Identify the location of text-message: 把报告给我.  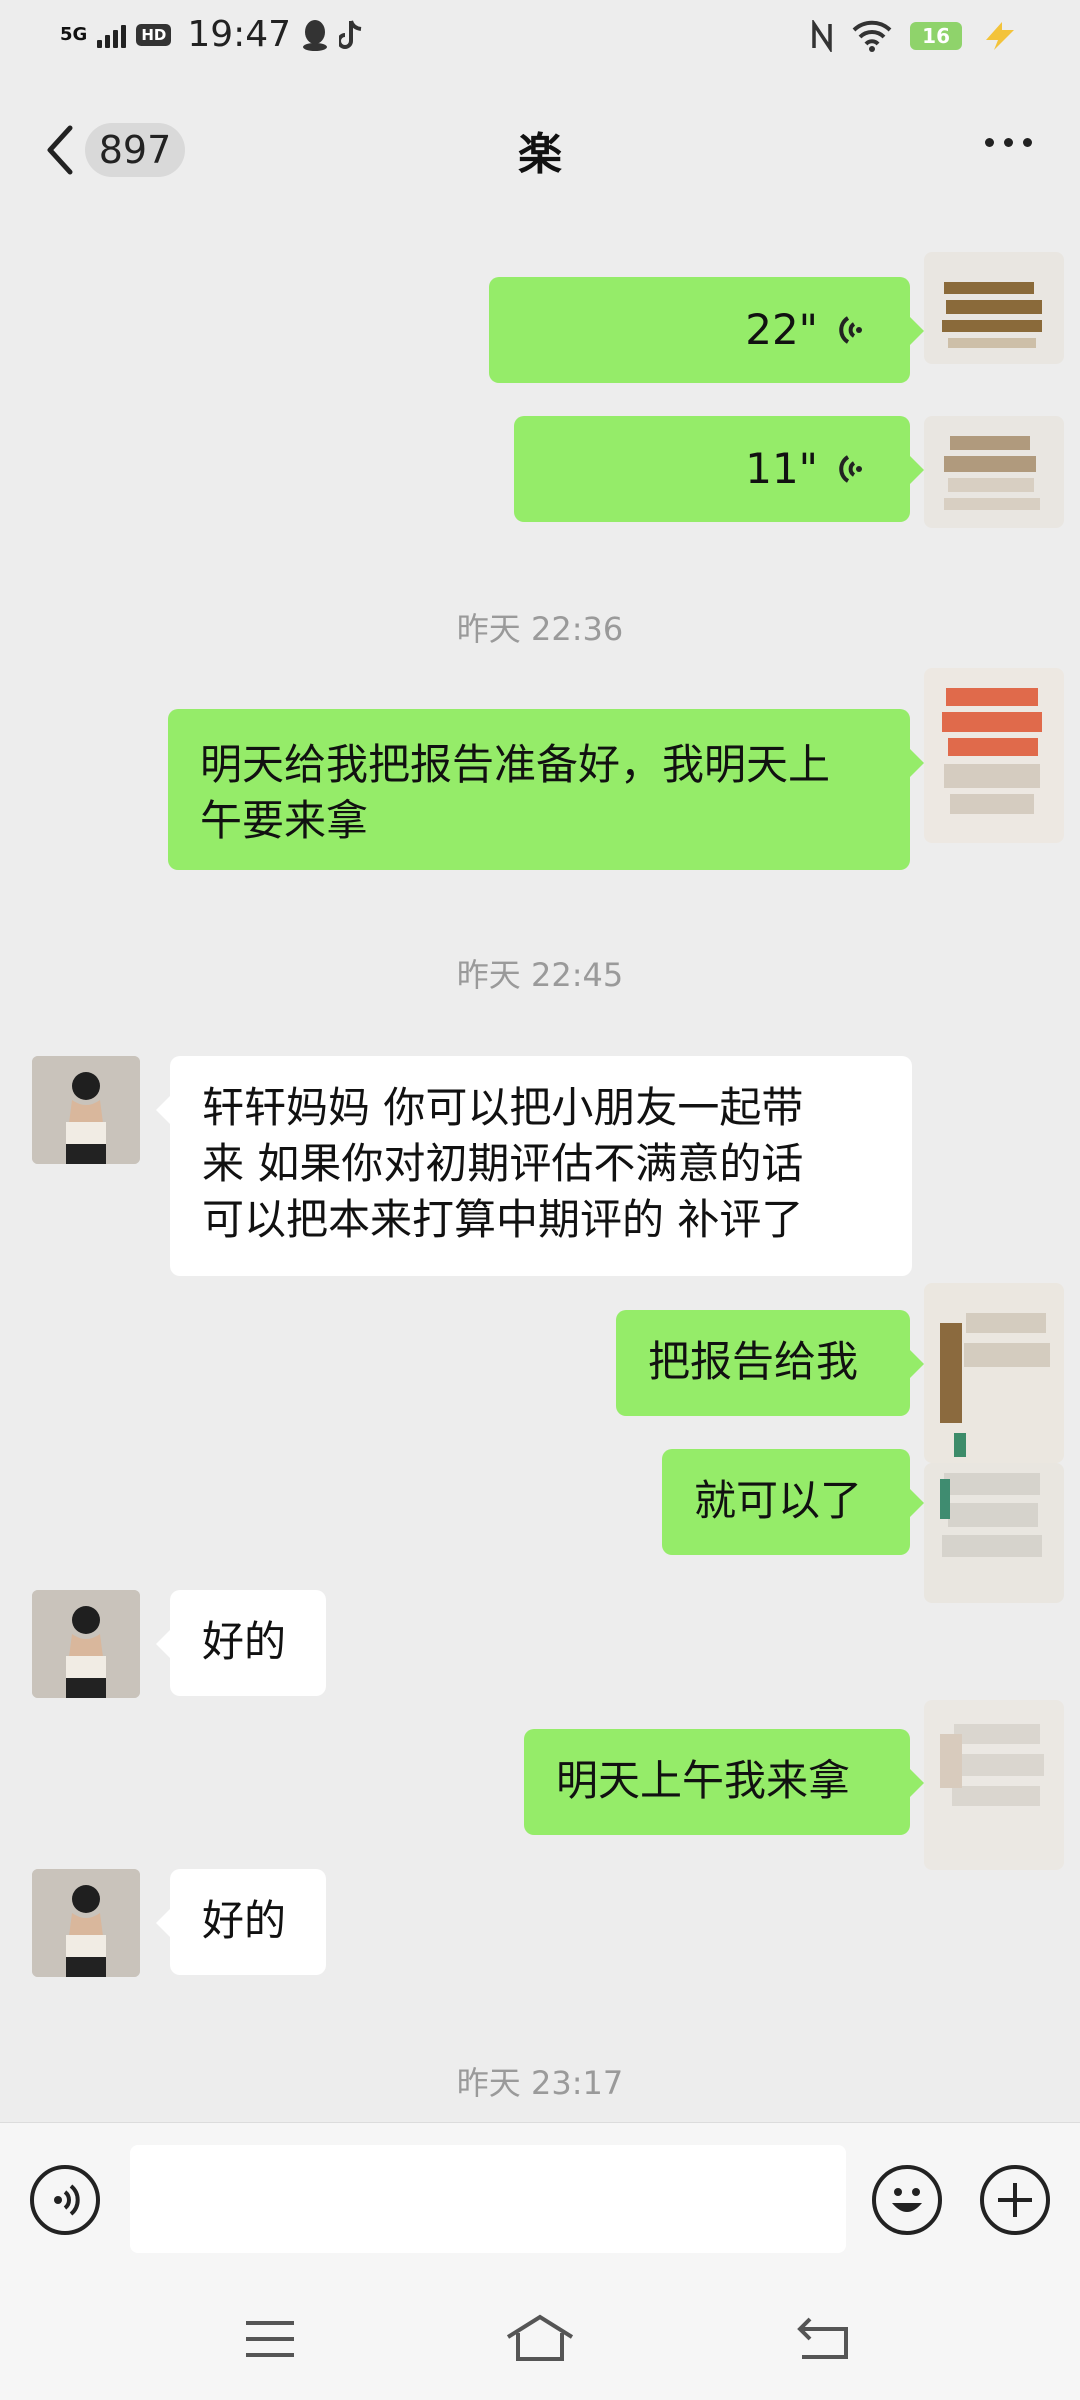
(770, 1363).